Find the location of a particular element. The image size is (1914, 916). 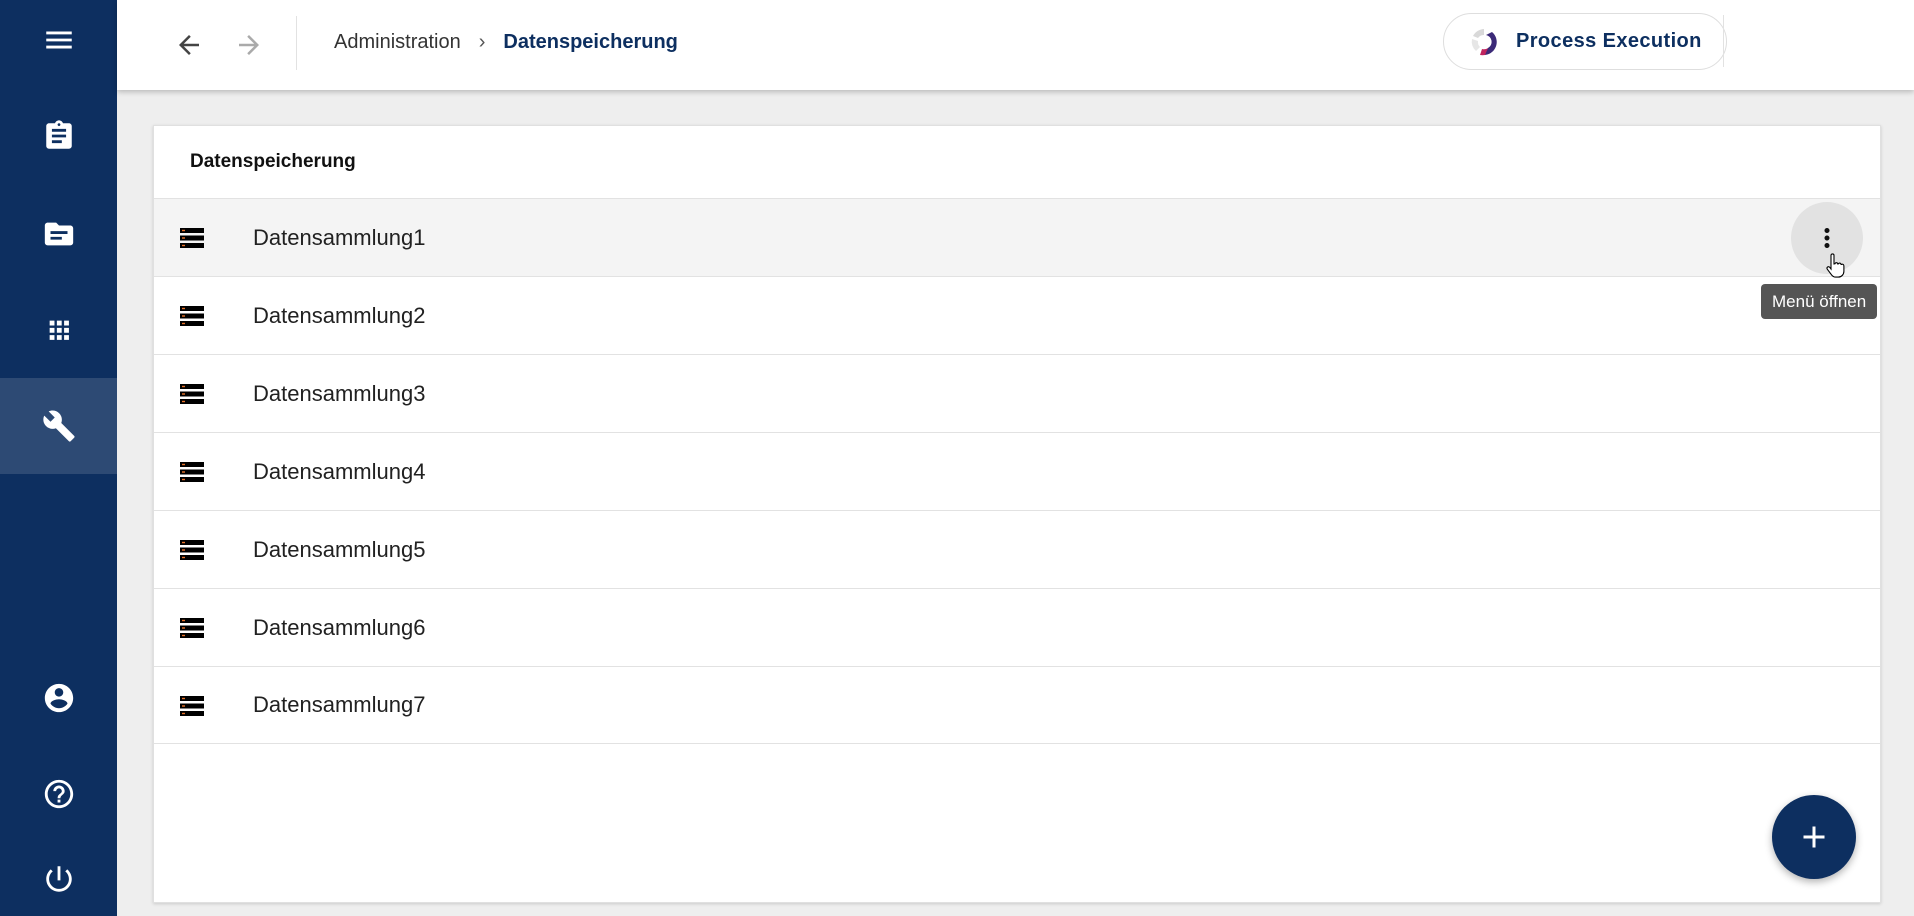

list-item-label: Datensammlung3 is located at coordinates (339, 393).